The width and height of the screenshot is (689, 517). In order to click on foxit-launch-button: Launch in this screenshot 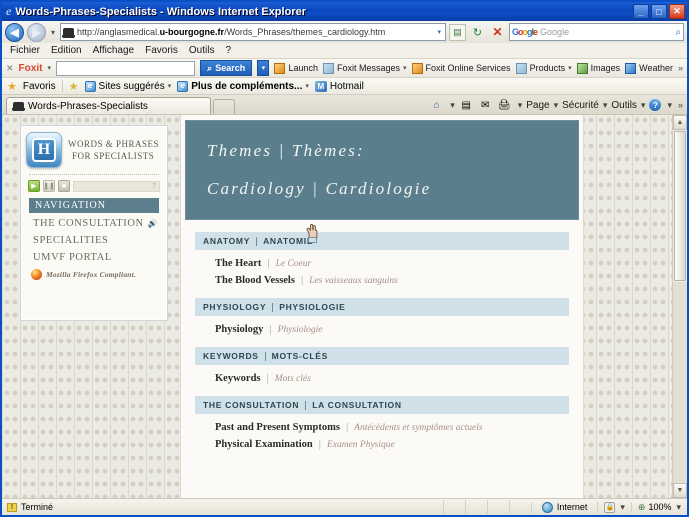, I will do `click(296, 68)`.